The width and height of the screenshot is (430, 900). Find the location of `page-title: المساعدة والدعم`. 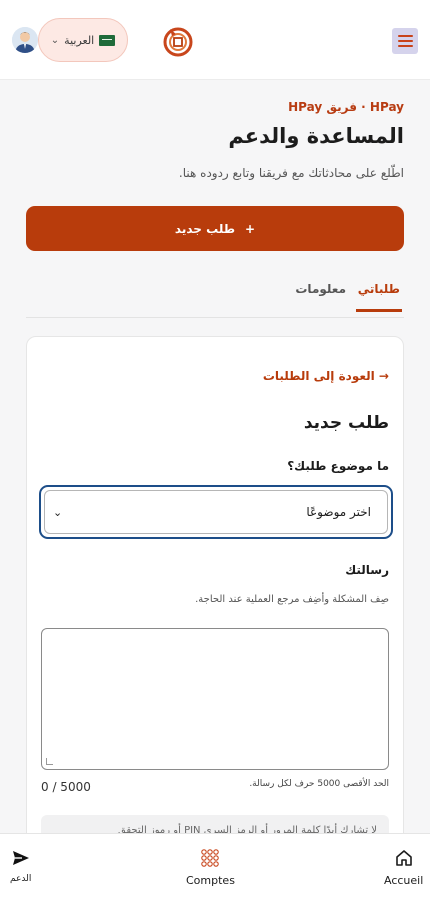

page-title: المساعدة والدعم is located at coordinates (316, 136).